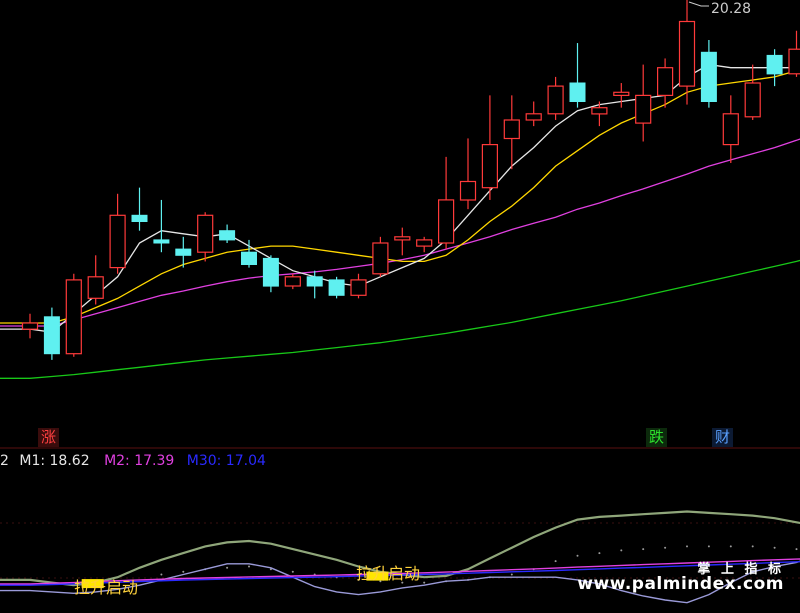 This screenshot has width=800, height=613. Describe the element at coordinates (722, 437) in the screenshot. I see `info-tag: 财` at that location.